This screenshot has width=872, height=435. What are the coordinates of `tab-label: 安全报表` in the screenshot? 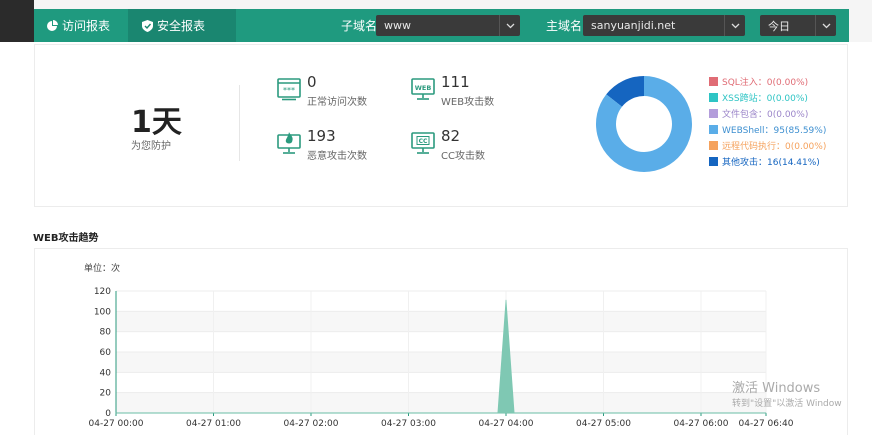 It's located at (181, 26).